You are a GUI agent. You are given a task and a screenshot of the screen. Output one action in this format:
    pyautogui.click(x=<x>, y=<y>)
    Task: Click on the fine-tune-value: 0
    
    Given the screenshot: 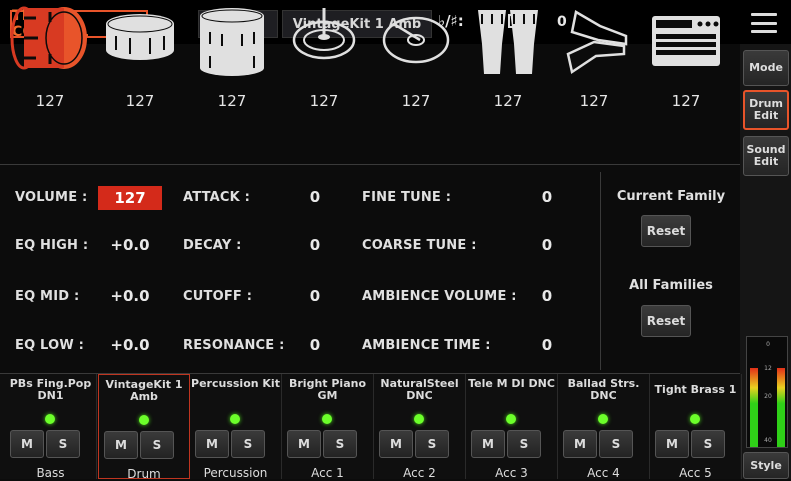 What is the action you would take?
    pyautogui.click(x=547, y=197)
    